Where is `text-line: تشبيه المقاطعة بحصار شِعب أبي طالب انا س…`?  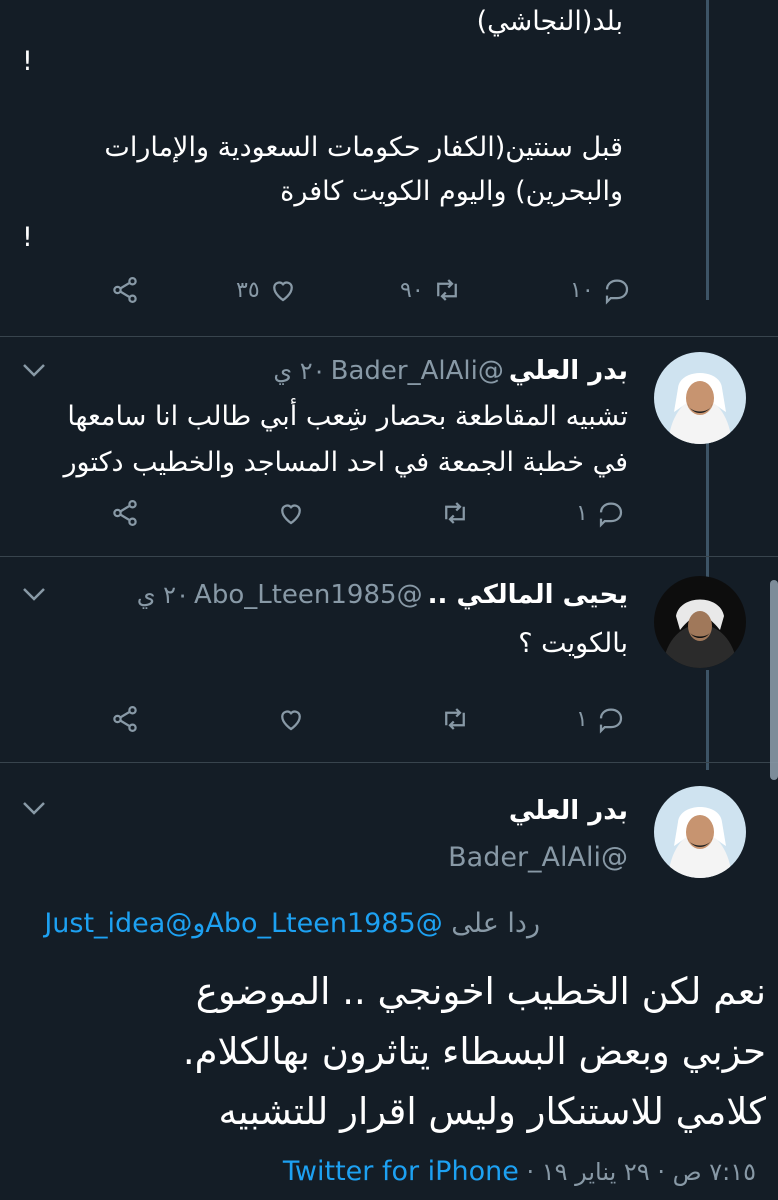 text-line: تشبيه المقاطعة بحصار شِعب أبي طالب انا س… is located at coordinates (347, 416).